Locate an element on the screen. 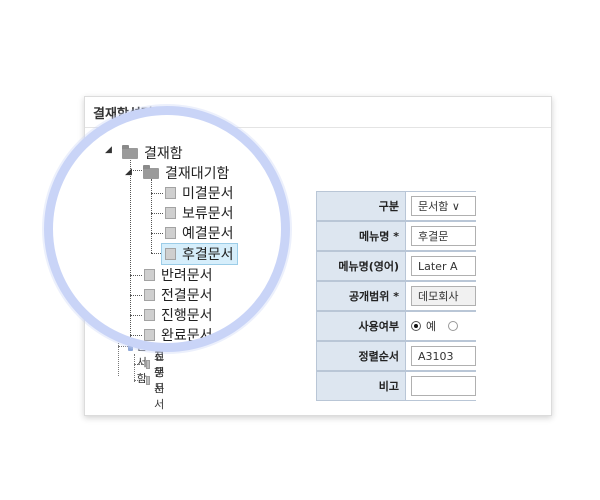 The width and height of the screenshot is (600, 500). tree-label: 미결문서 is located at coordinates (208, 194).